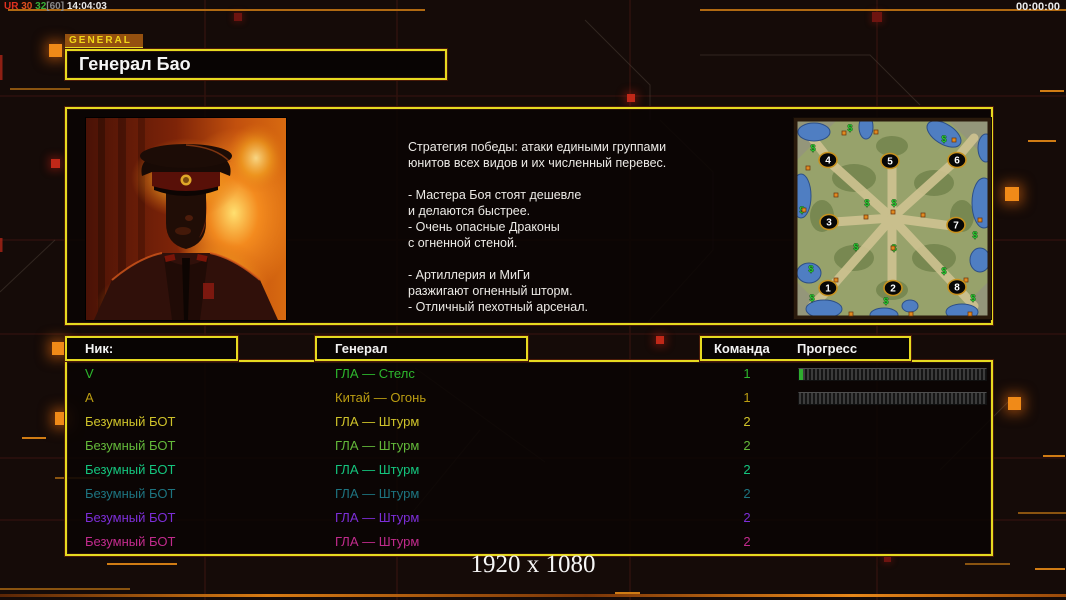 Image resolution: width=1066 pixels, height=600 pixels. Describe the element at coordinates (1037, 7) in the screenshot. I see `game-timer: 00:00:00` at that location.